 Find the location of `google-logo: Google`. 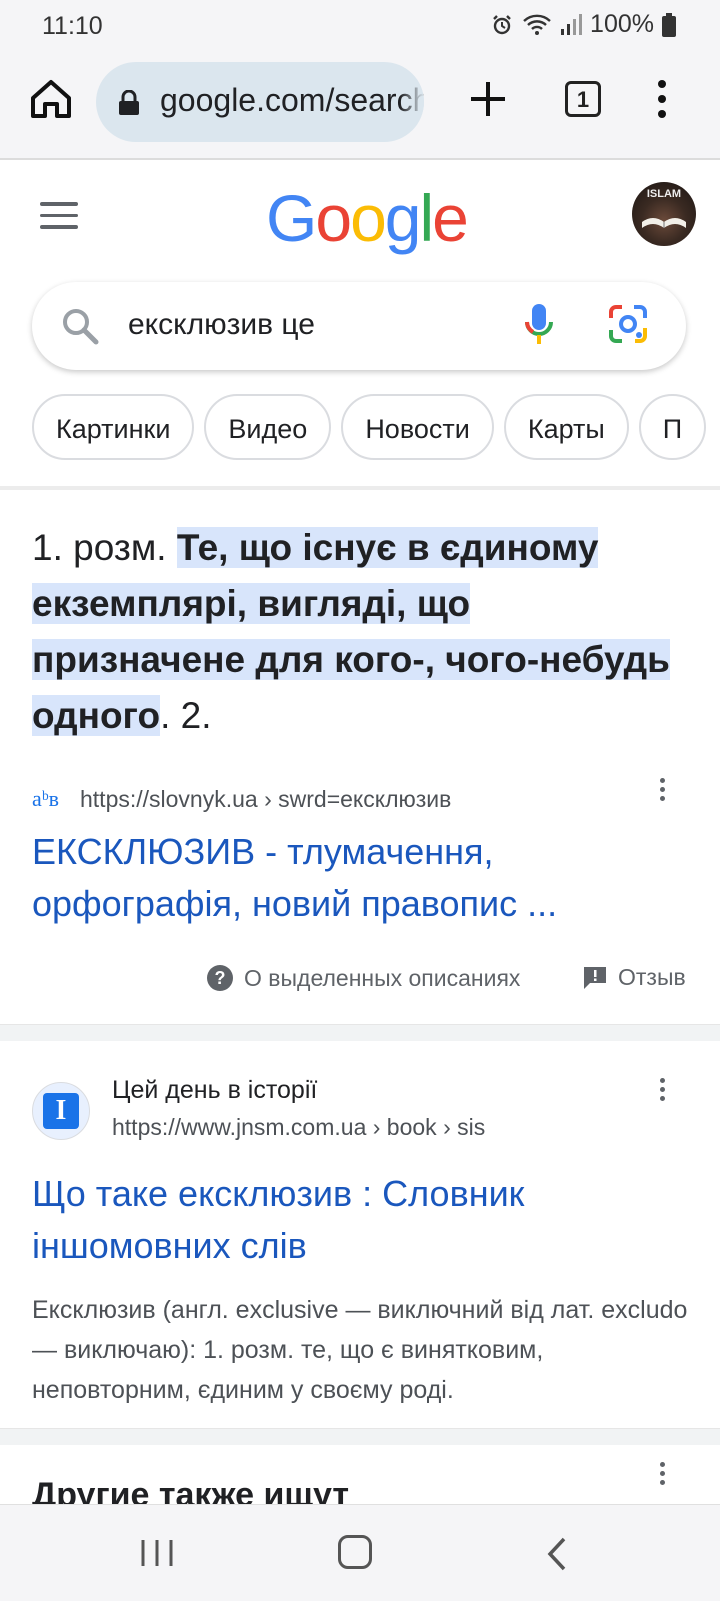

google-logo: Google is located at coordinates (367, 218).